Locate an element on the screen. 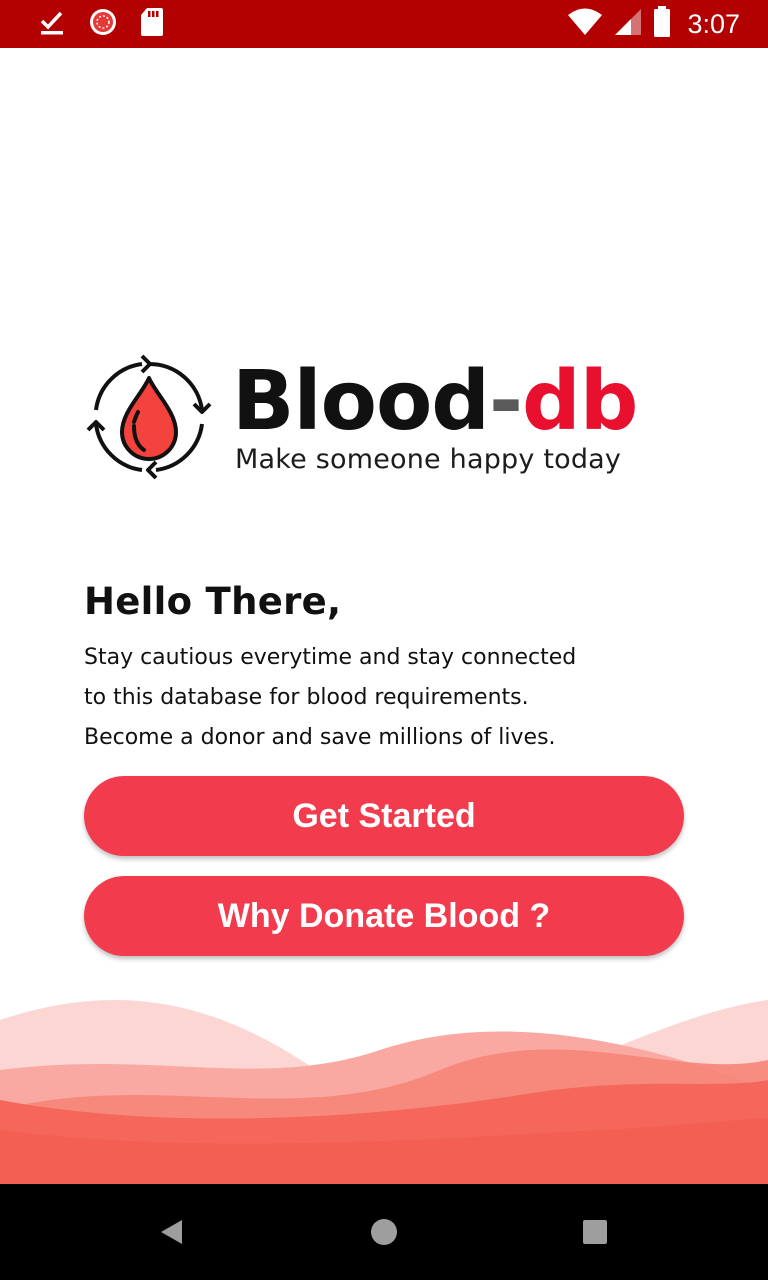 Image resolution: width=768 pixels, height=1280 pixels. system-nav-bar is located at coordinates (384, 1232).